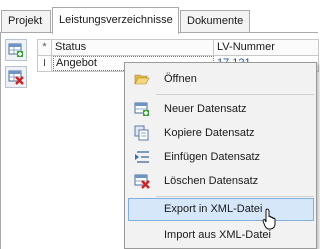  What do you see at coordinates (180, 79) in the screenshot?
I see `menu-item-label: Öffnen` at bounding box center [180, 79].